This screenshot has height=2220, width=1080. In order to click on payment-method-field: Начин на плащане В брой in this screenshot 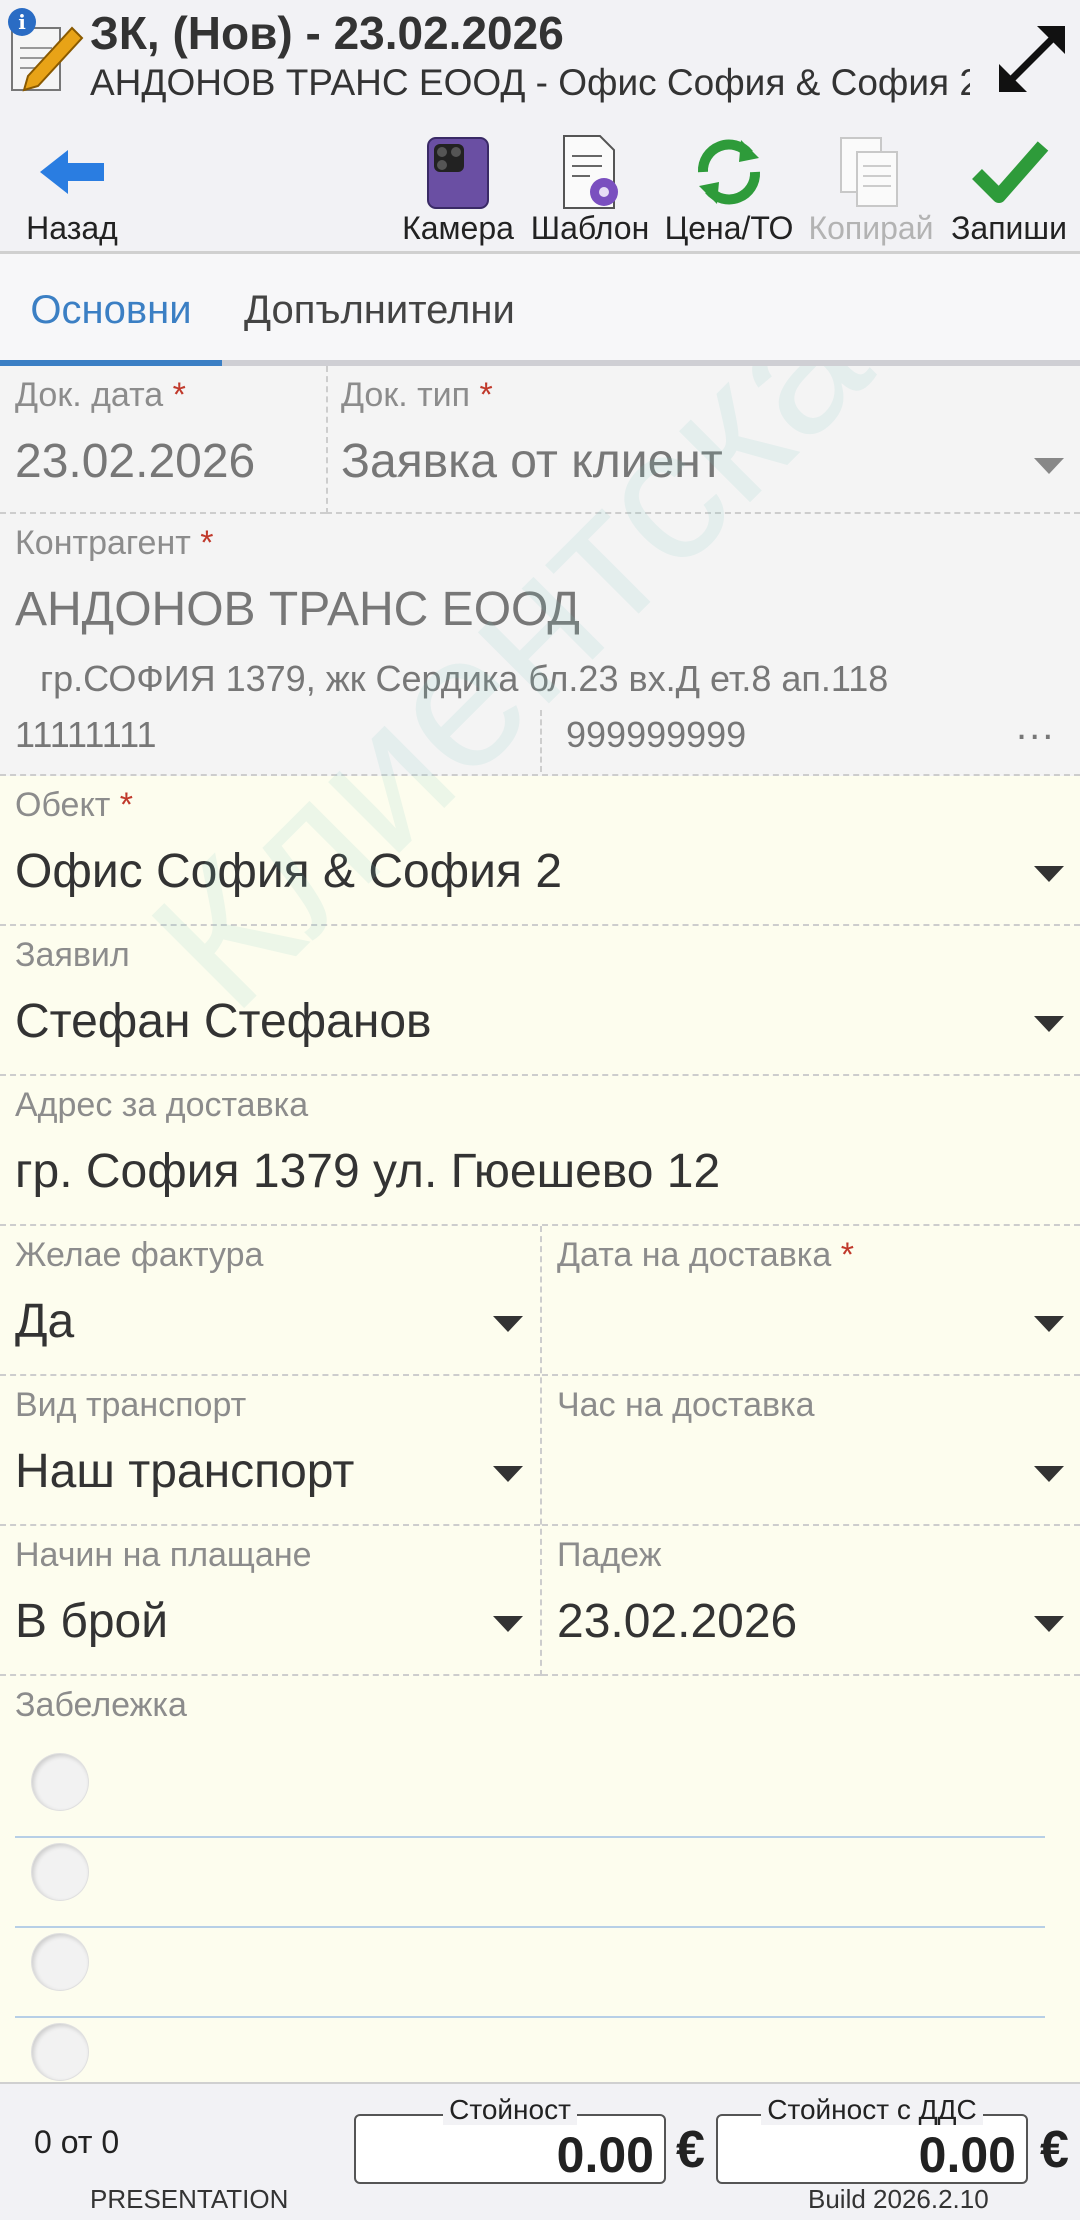, I will do `click(270, 1601)`.